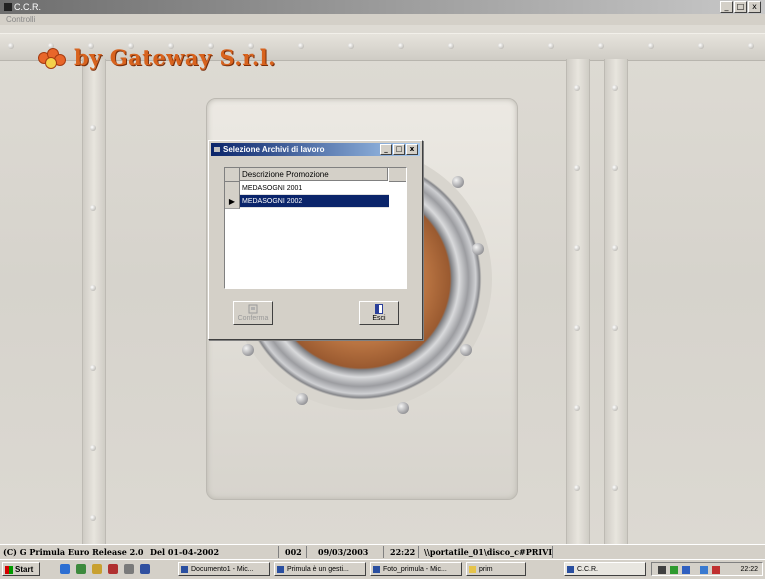 This screenshot has width=765, height=579. Describe the element at coordinates (754, 7) in the screenshot. I see `close-button: x` at that location.